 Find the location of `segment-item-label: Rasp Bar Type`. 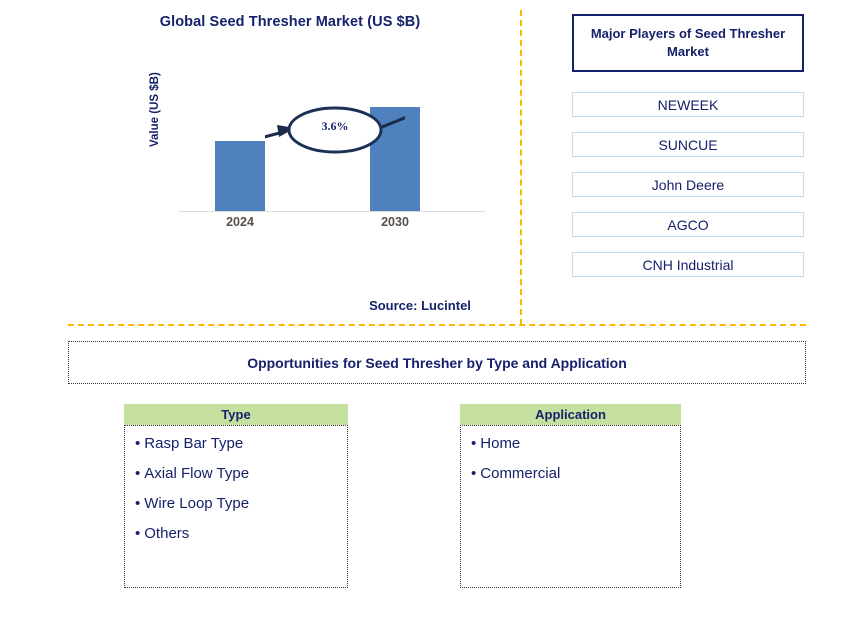

segment-item-label: Rasp Bar Type is located at coordinates (194, 443).